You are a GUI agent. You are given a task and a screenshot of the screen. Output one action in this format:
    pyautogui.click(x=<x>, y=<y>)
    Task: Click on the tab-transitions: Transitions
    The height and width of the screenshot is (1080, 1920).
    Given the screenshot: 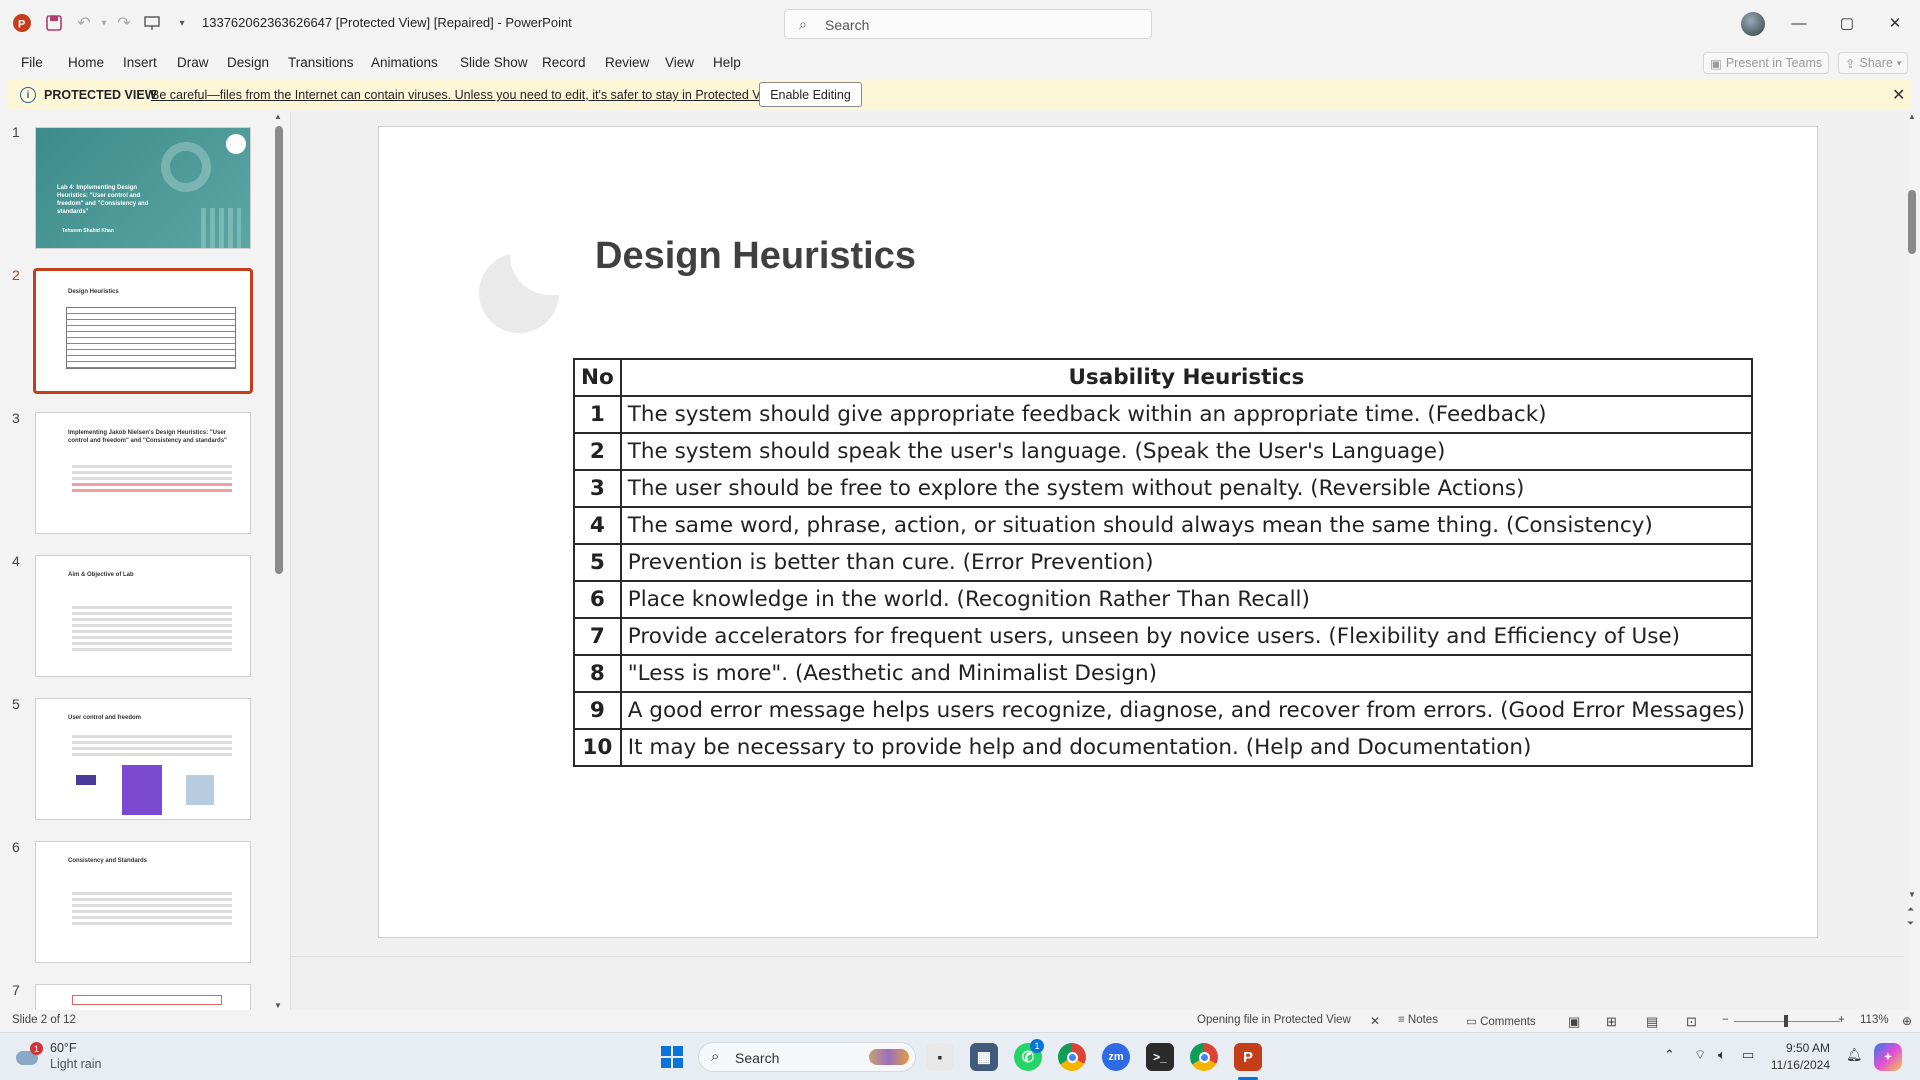 What is the action you would take?
    pyautogui.click(x=321, y=62)
    